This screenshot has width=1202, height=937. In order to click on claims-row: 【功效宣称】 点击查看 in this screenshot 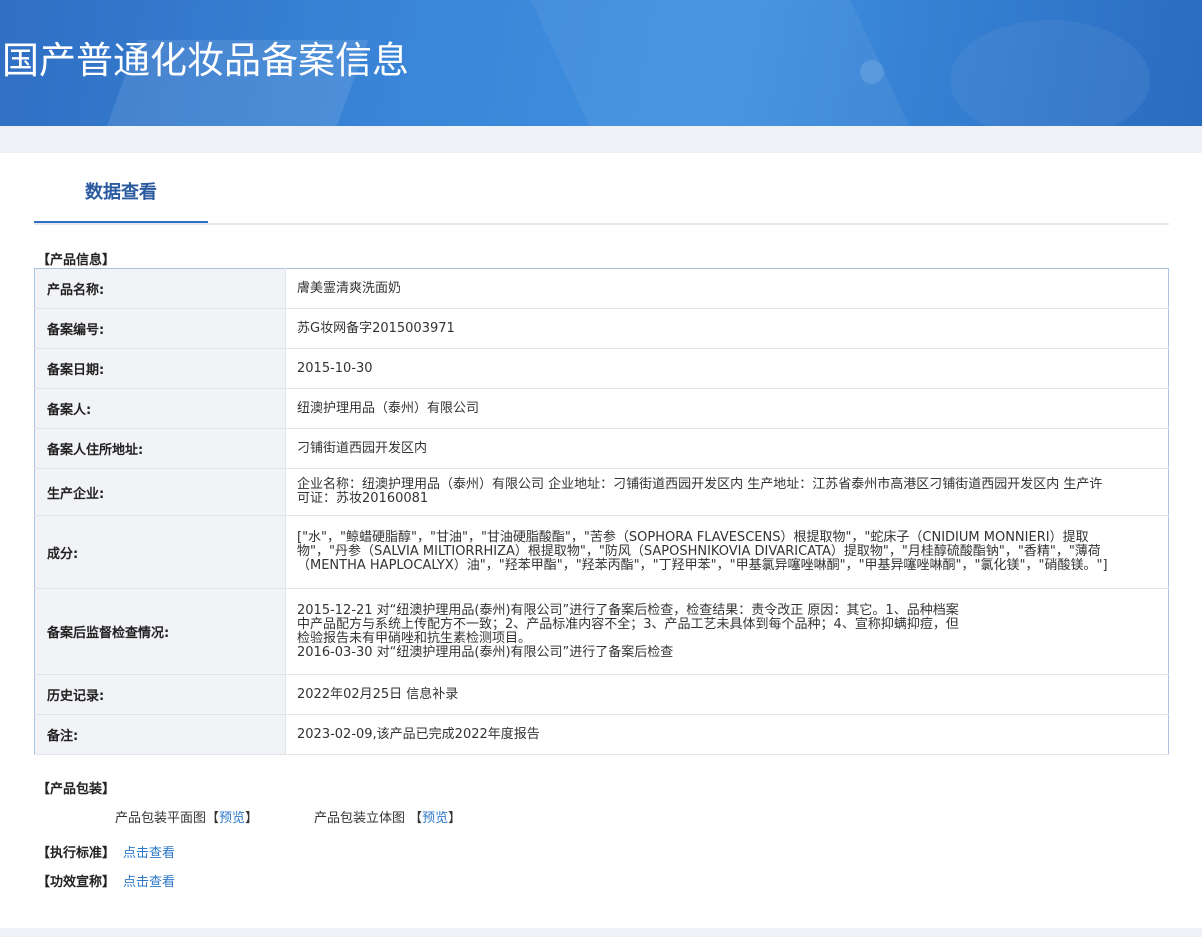, I will do `click(106, 880)`.